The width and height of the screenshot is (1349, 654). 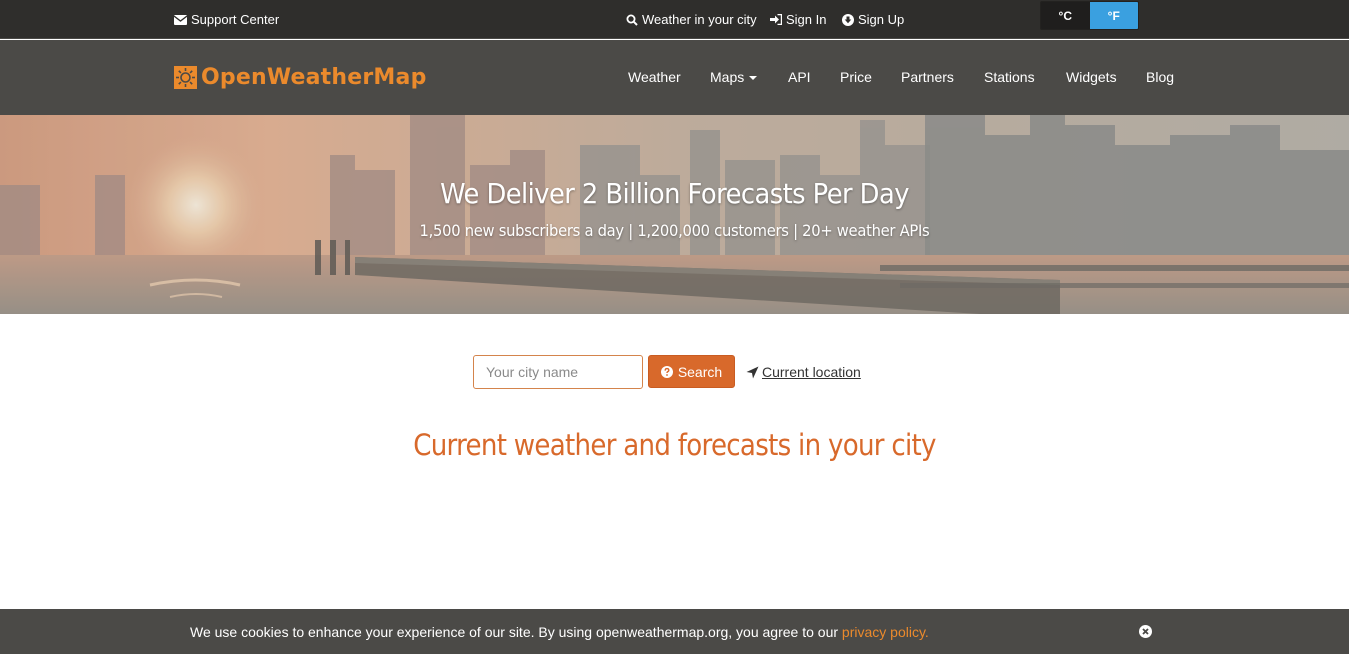 What do you see at coordinates (806, 19) in the screenshot?
I see `sign-in-label: Sign In` at bounding box center [806, 19].